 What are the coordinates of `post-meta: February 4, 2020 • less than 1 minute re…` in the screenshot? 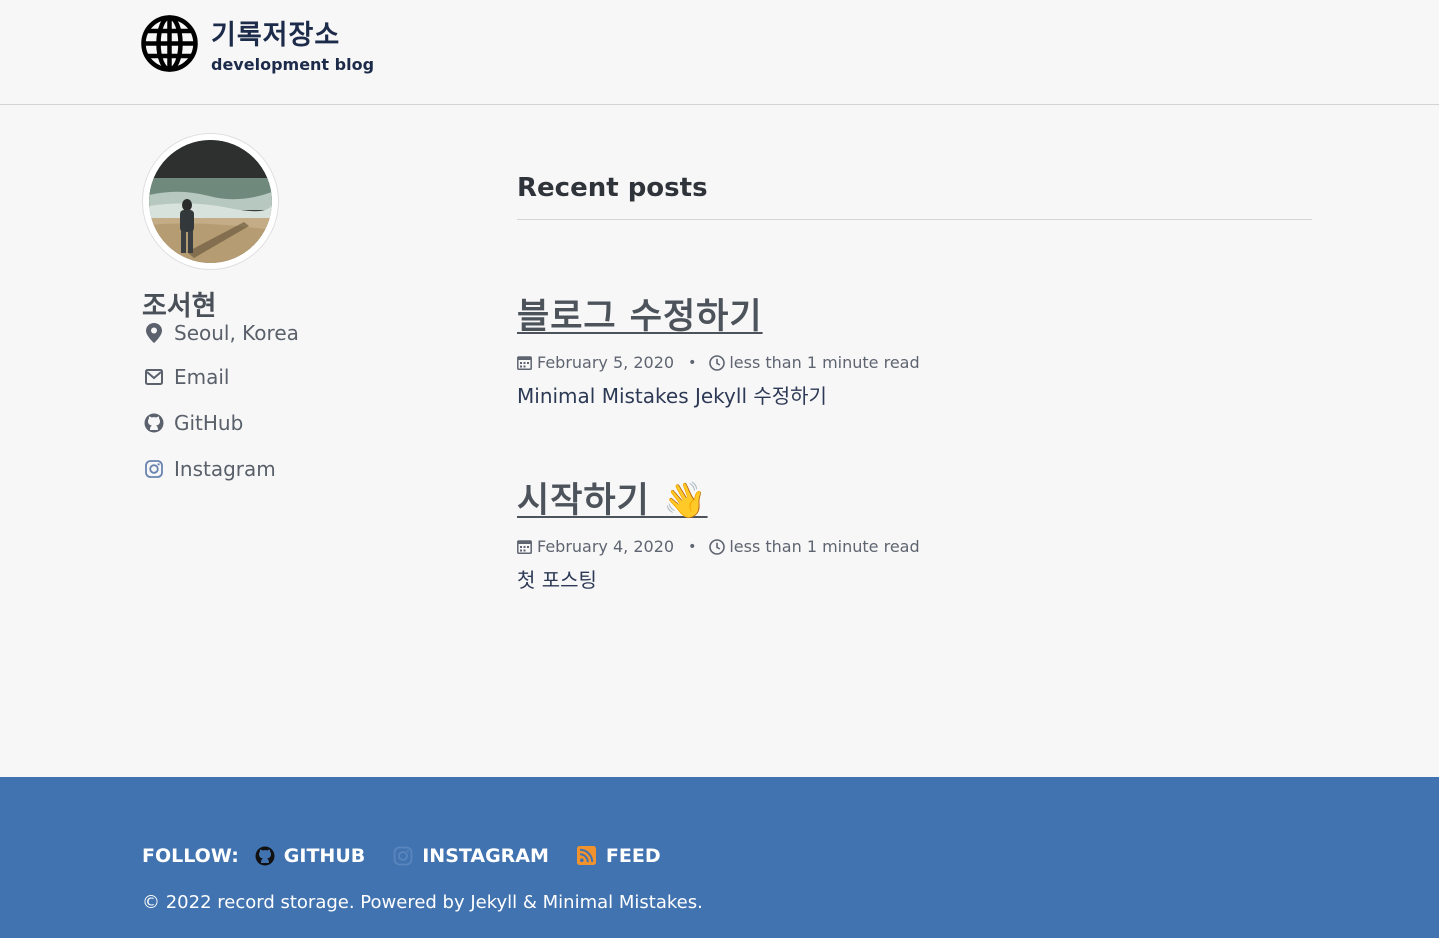 It's located at (914, 546).